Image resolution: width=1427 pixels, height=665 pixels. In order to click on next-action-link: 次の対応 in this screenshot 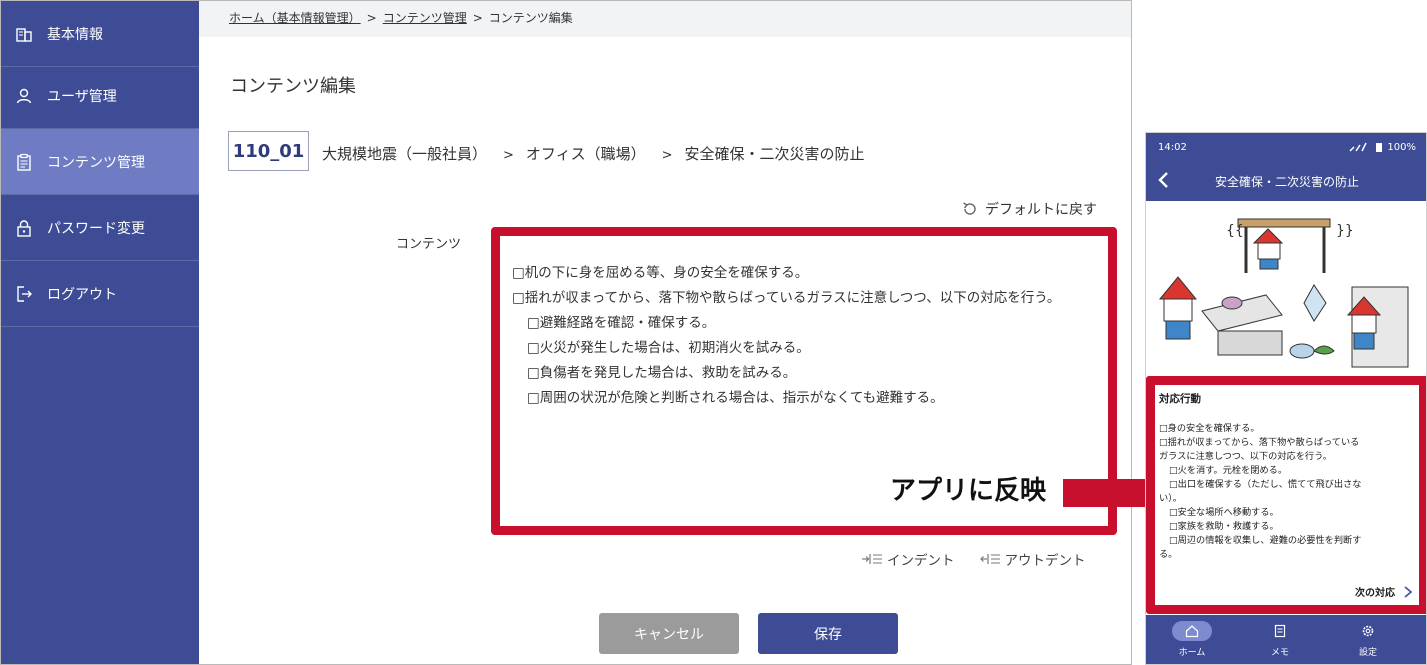, I will do `click(1384, 591)`.